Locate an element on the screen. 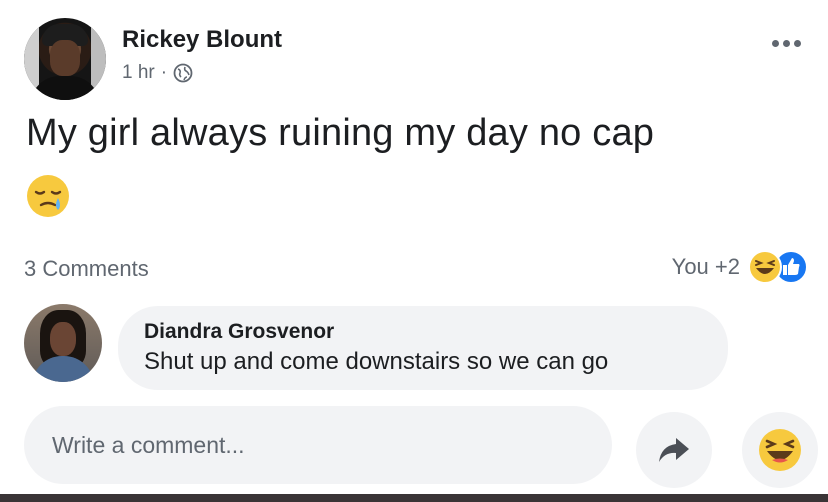 The width and height of the screenshot is (828, 502). reactions-summary: You +2 is located at coordinates (740, 267).